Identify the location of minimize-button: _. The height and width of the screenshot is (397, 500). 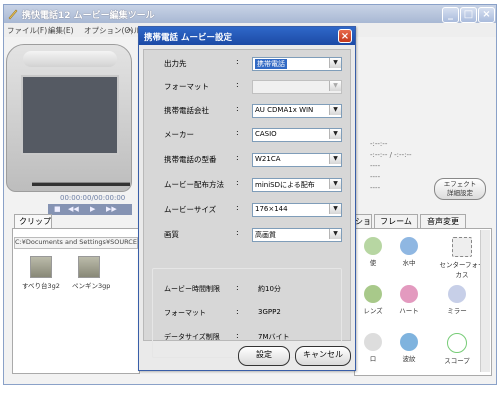
(450, 15).